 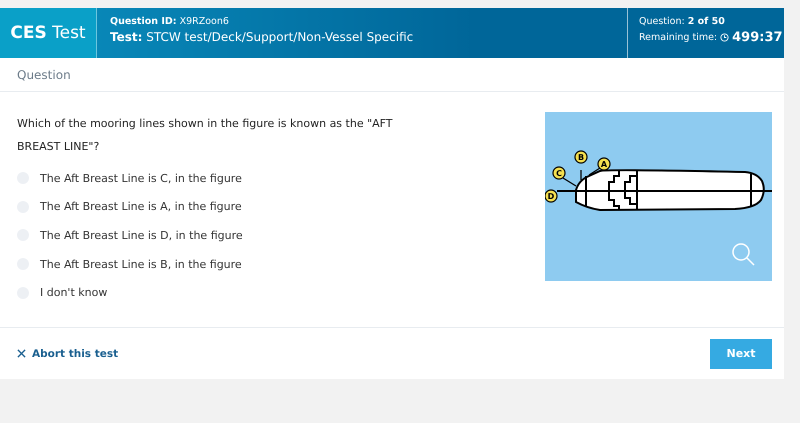 I want to click on brand-logo: CES Test, so click(x=48, y=33).